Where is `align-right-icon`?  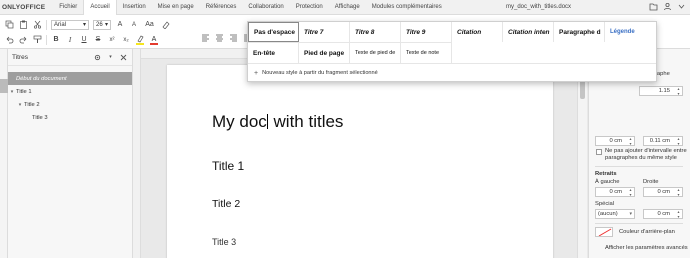 align-right-icon is located at coordinates (233, 38).